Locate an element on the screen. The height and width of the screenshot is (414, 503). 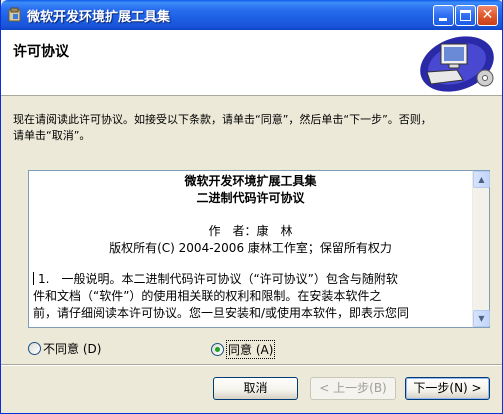
instruction-line: 请单击“取消”。 is located at coordinates (52, 135).